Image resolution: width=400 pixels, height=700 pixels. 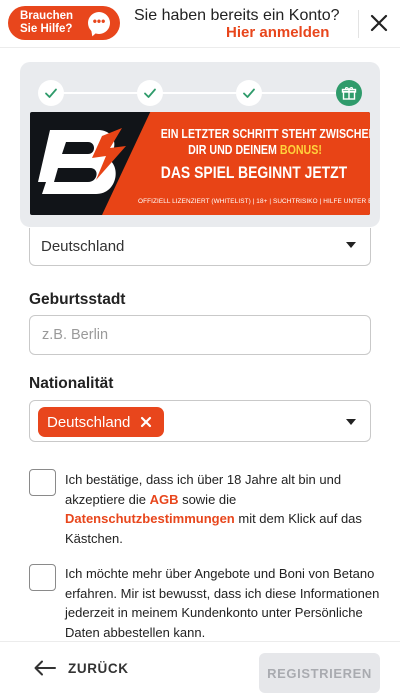 I want to click on login-link: Hier anmelden, so click(x=277, y=32).